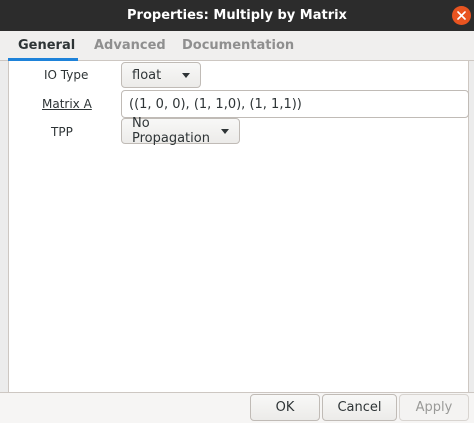 This screenshot has width=474, height=423. I want to click on tpp-value: No Propagation, so click(171, 131).